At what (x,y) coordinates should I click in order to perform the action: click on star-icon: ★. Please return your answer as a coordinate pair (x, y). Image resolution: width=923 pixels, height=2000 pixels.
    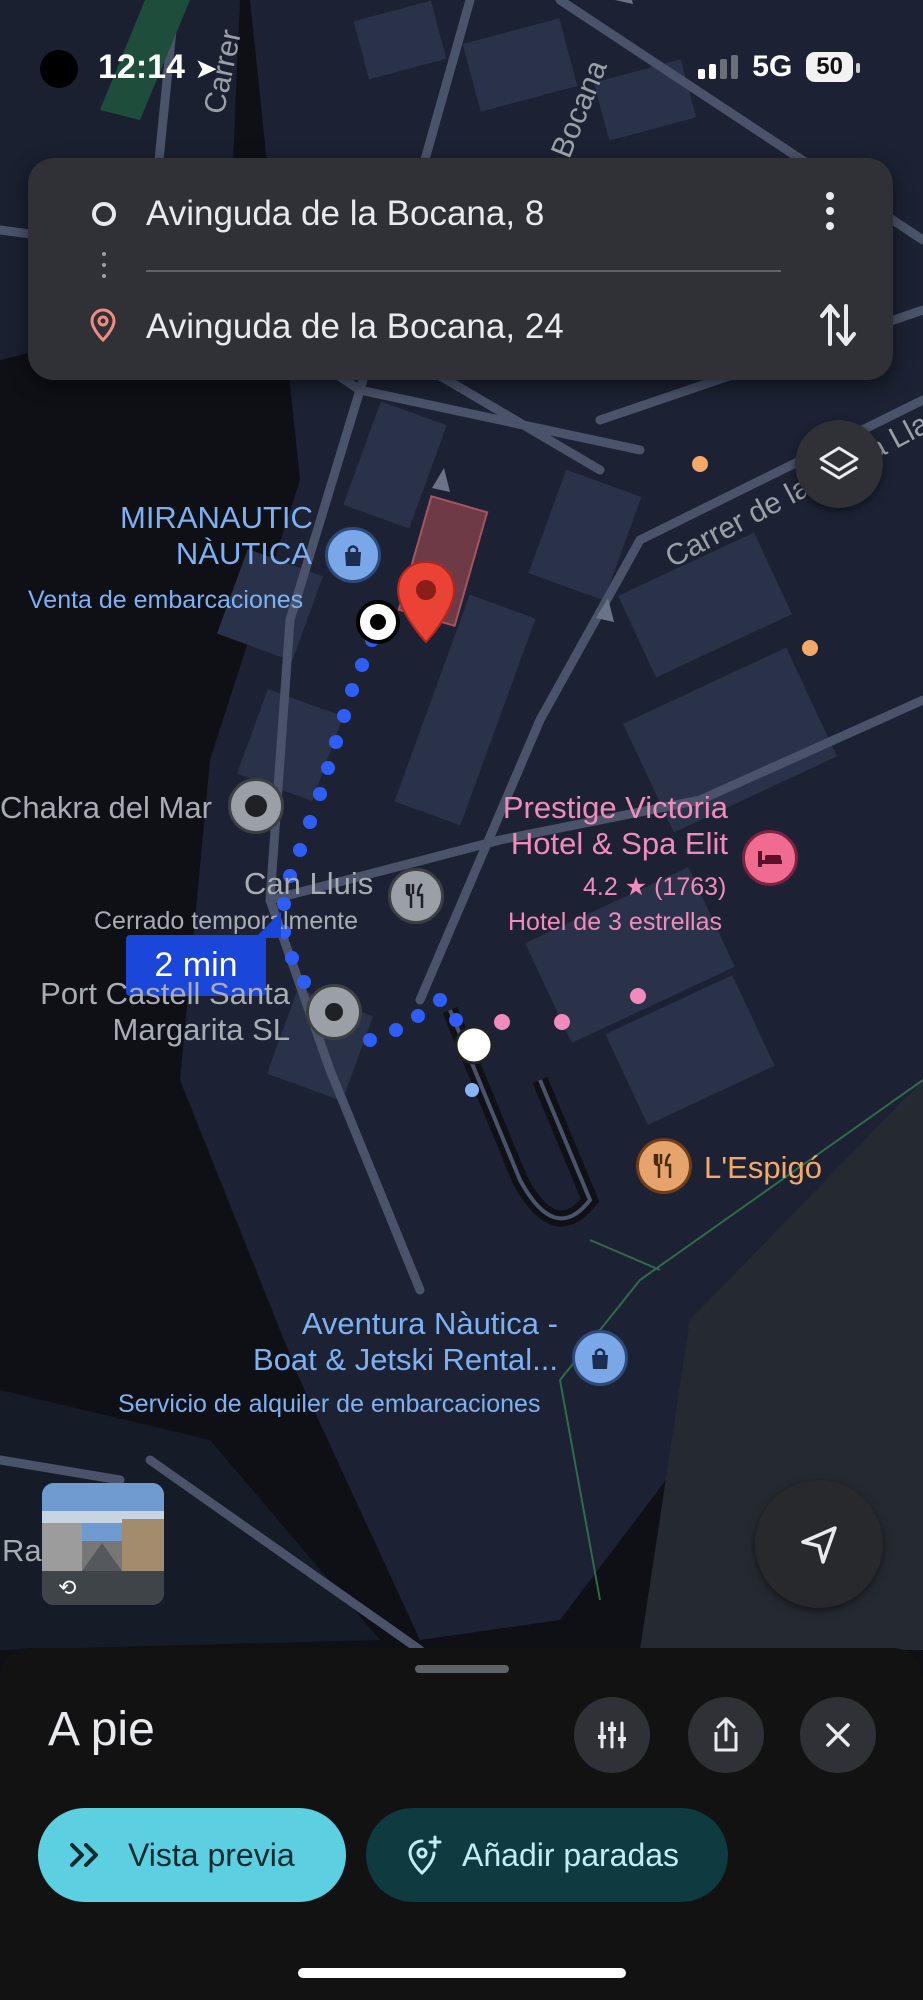
    Looking at the image, I should click on (636, 887).